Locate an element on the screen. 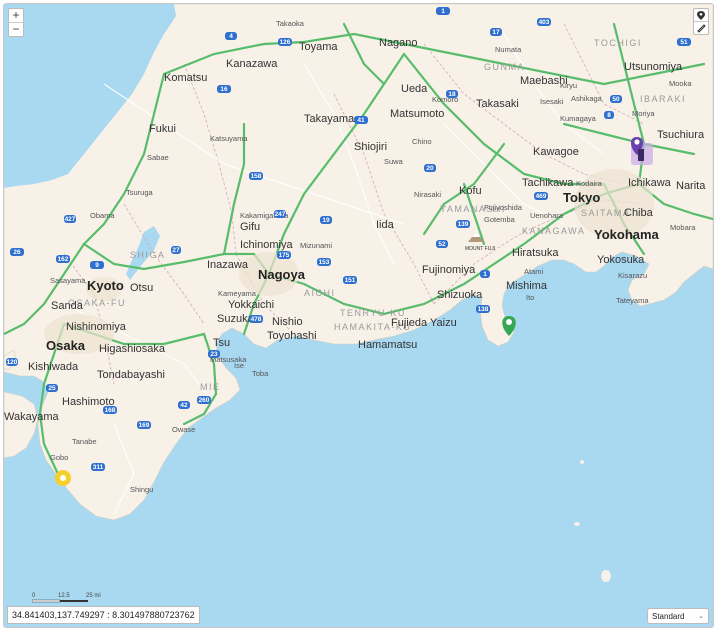  island-oshima is located at coordinates (606, 576).